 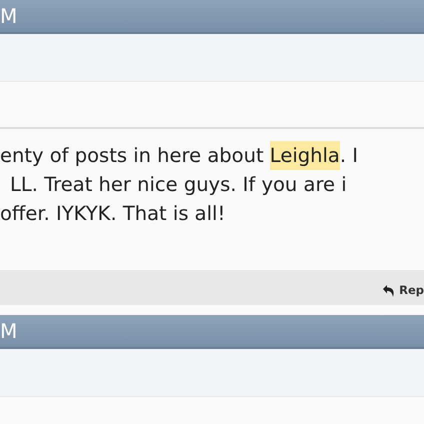 I want to click on post-text: enty of posts in here about, so click(x=132, y=156).